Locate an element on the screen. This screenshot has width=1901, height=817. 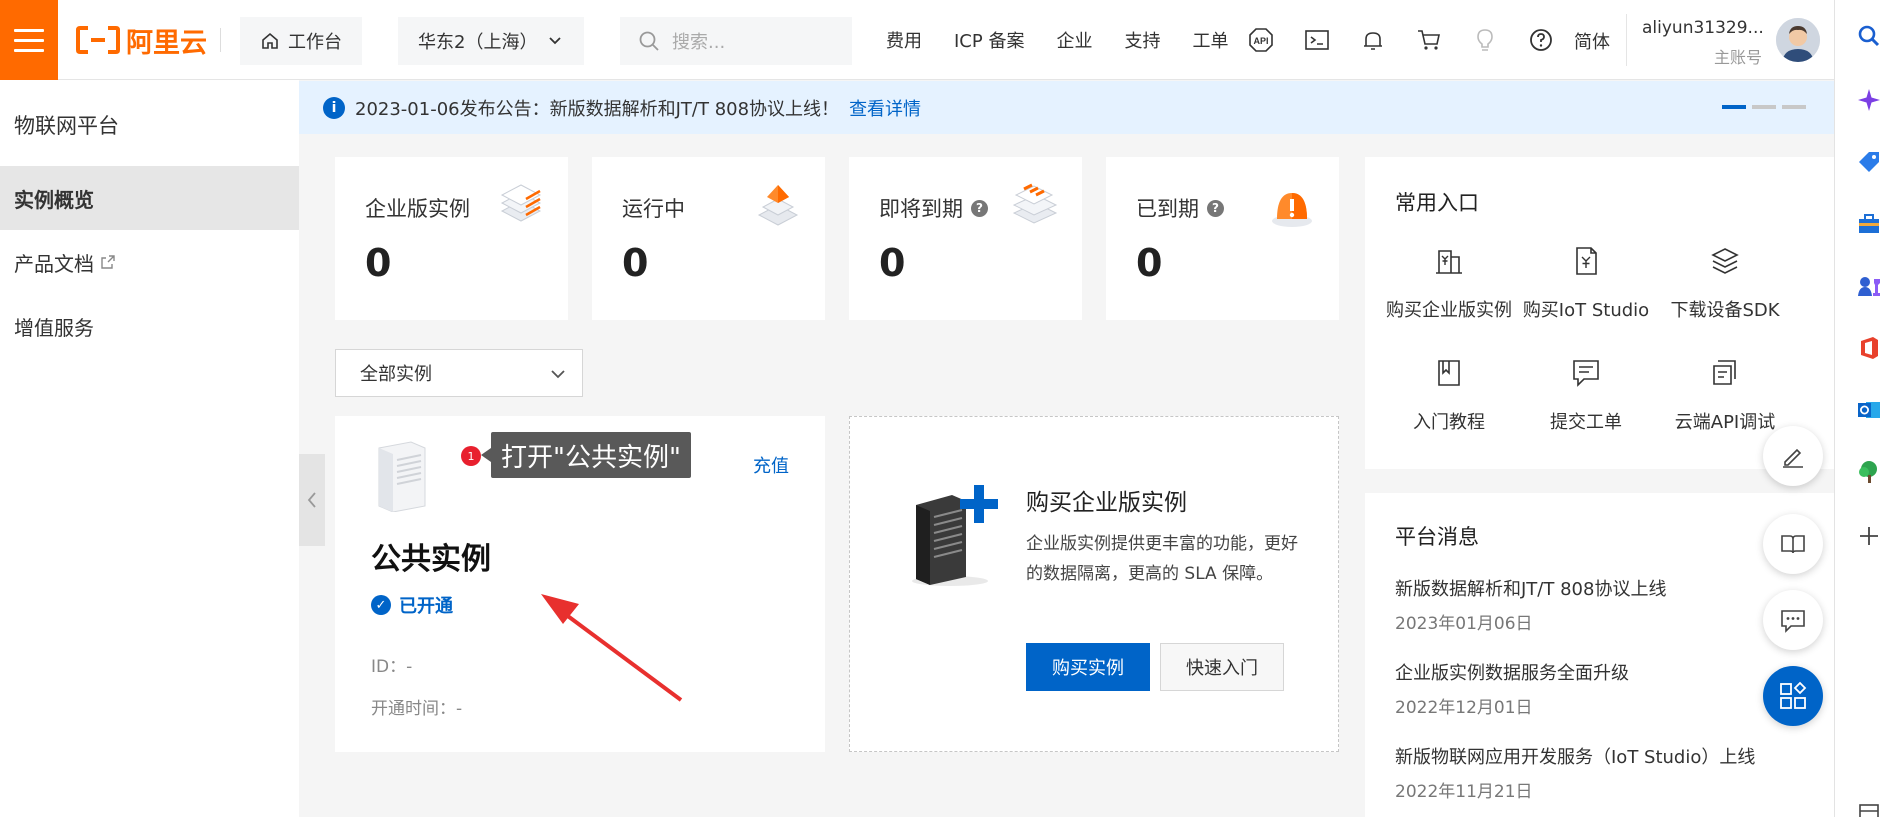
check-circle-icon: ✓ is located at coordinates (381, 605).